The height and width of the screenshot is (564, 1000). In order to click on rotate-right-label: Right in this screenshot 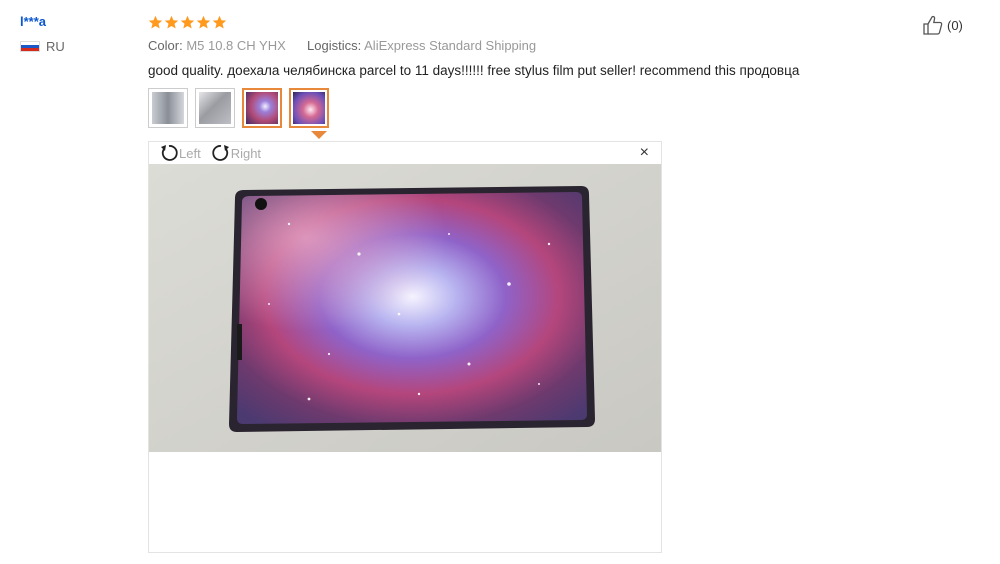, I will do `click(246, 153)`.